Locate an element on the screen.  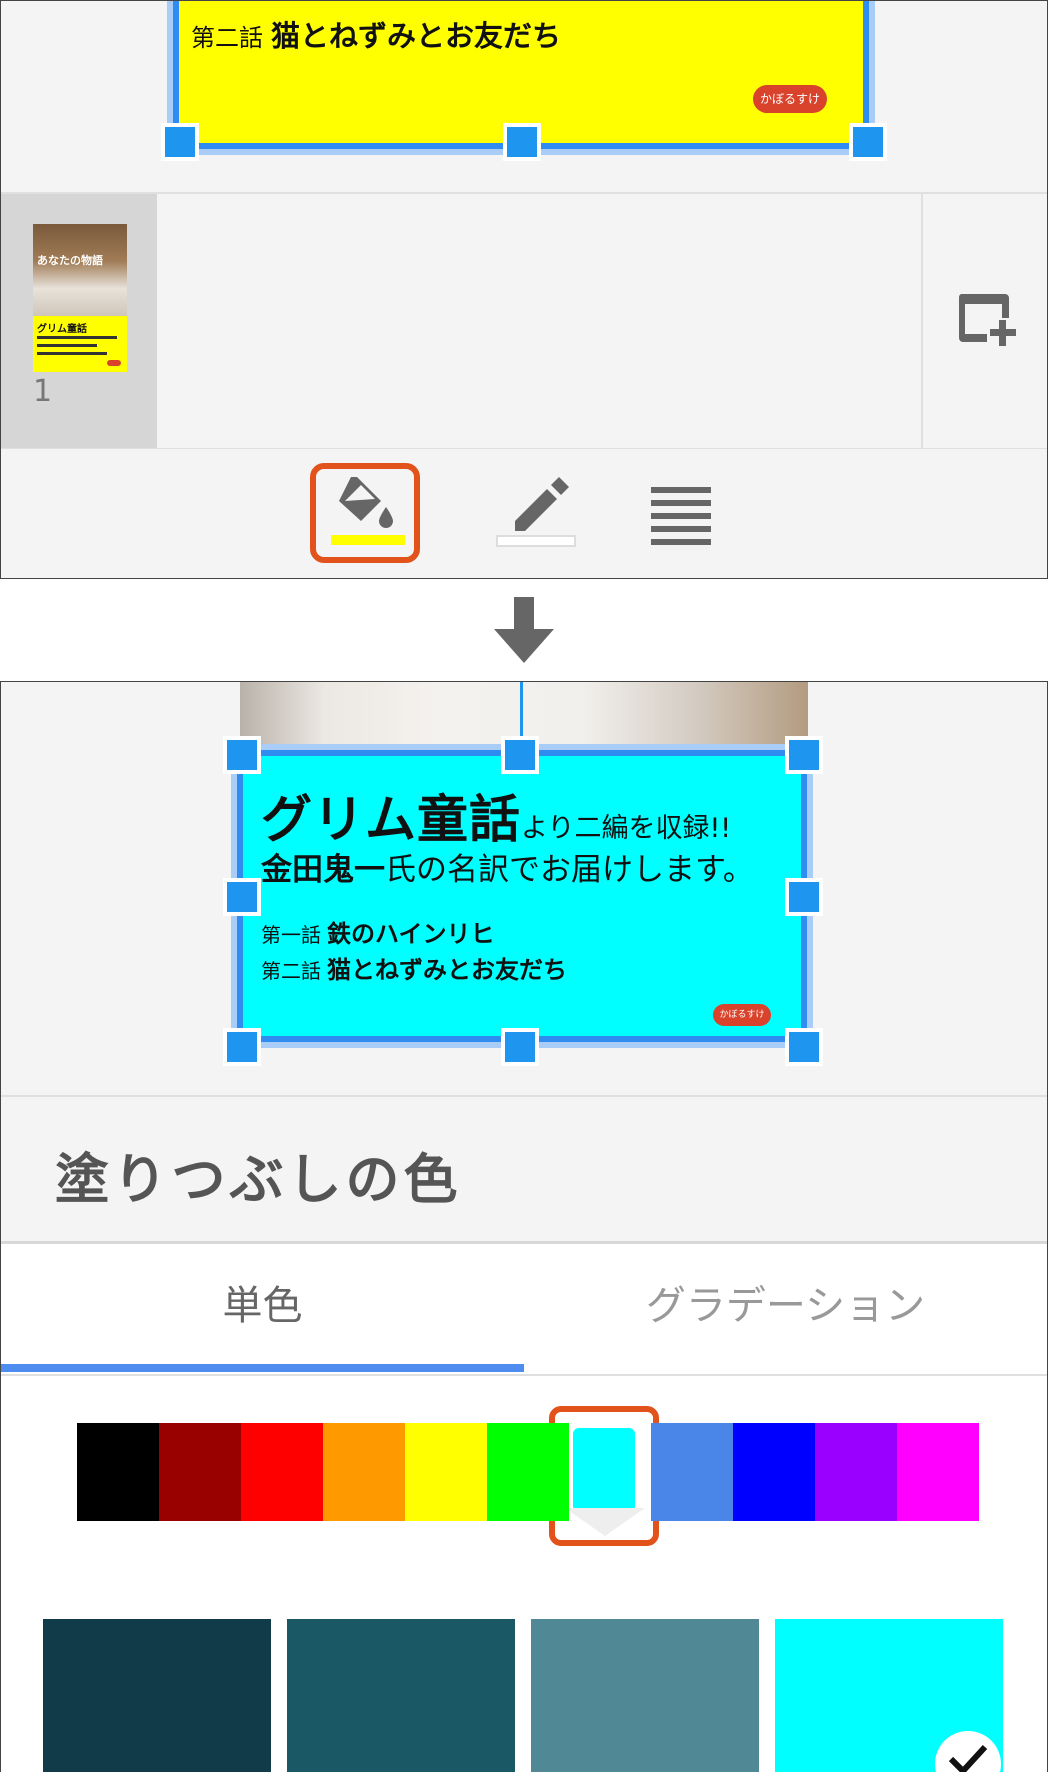
slide-number: 1 is located at coordinates (43, 391).